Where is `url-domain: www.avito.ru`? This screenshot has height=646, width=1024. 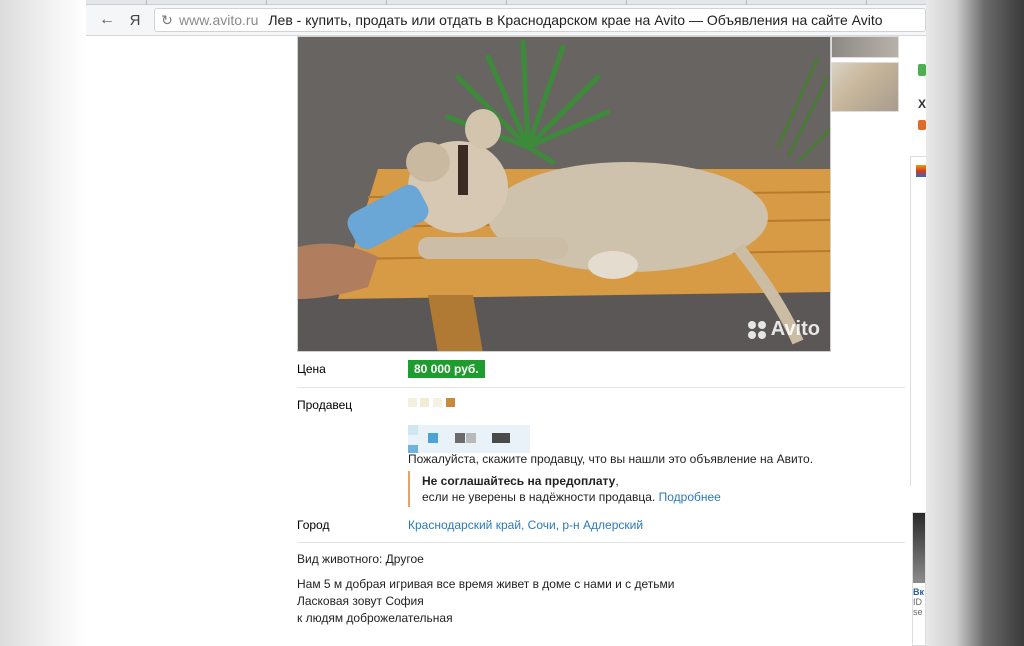 url-domain: www.avito.ru is located at coordinates (219, 20).